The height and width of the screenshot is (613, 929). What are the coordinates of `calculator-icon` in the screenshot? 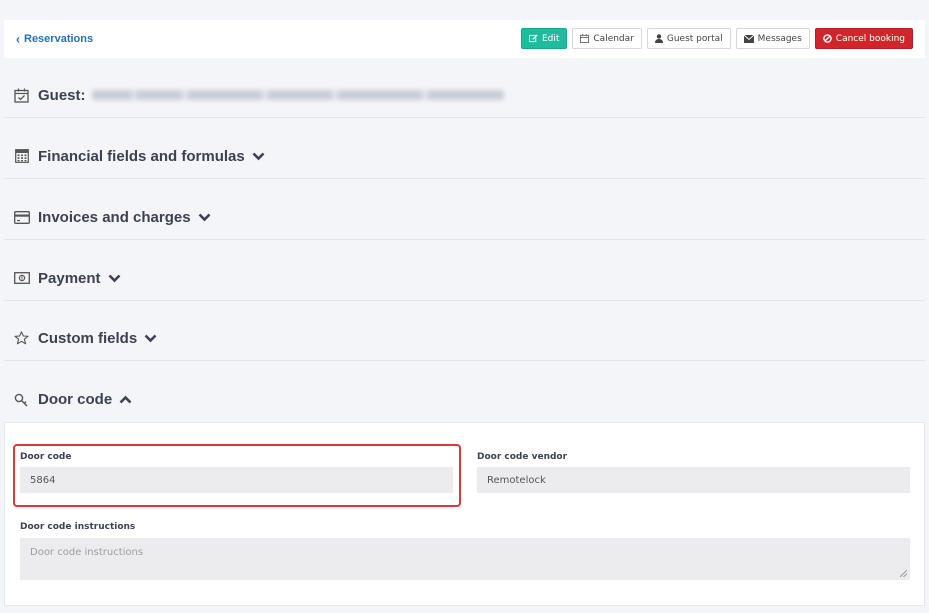 It's located at (21, 156).